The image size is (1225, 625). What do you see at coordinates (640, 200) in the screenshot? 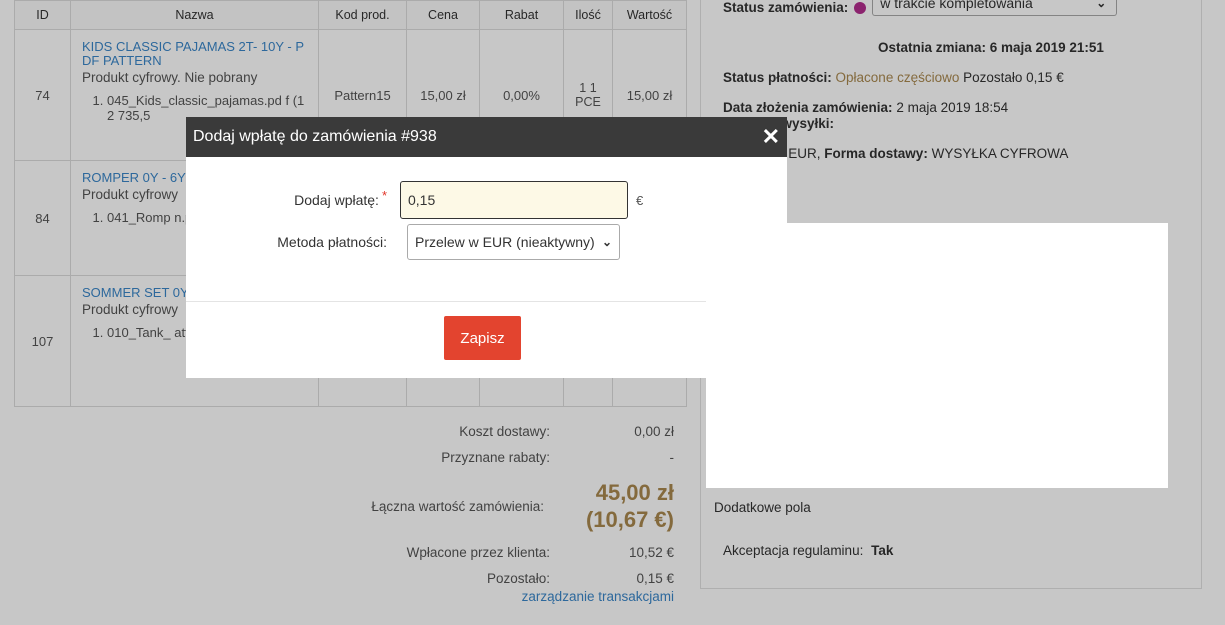
I see `currency-label: €` at bounding box center [640, 200].